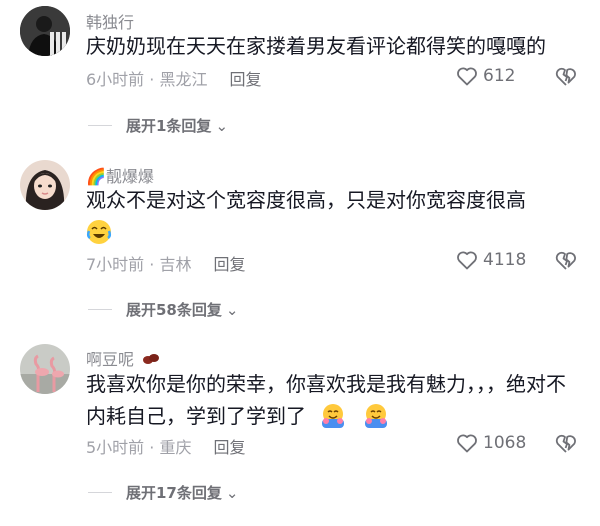 This screenshot has height=526, width=600. Describe the element at coordinates (139, 264) in the screenshot. I see `time-location: 7小时前 · 吉林` at that location.